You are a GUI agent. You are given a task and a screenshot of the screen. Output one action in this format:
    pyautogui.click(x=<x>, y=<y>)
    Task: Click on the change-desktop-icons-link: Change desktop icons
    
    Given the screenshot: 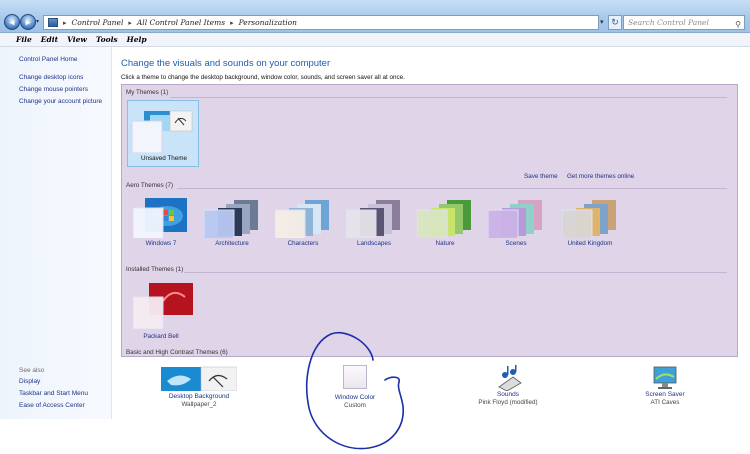 What is the action you would take?
    pyautogui.click(x=51, y=77)
    